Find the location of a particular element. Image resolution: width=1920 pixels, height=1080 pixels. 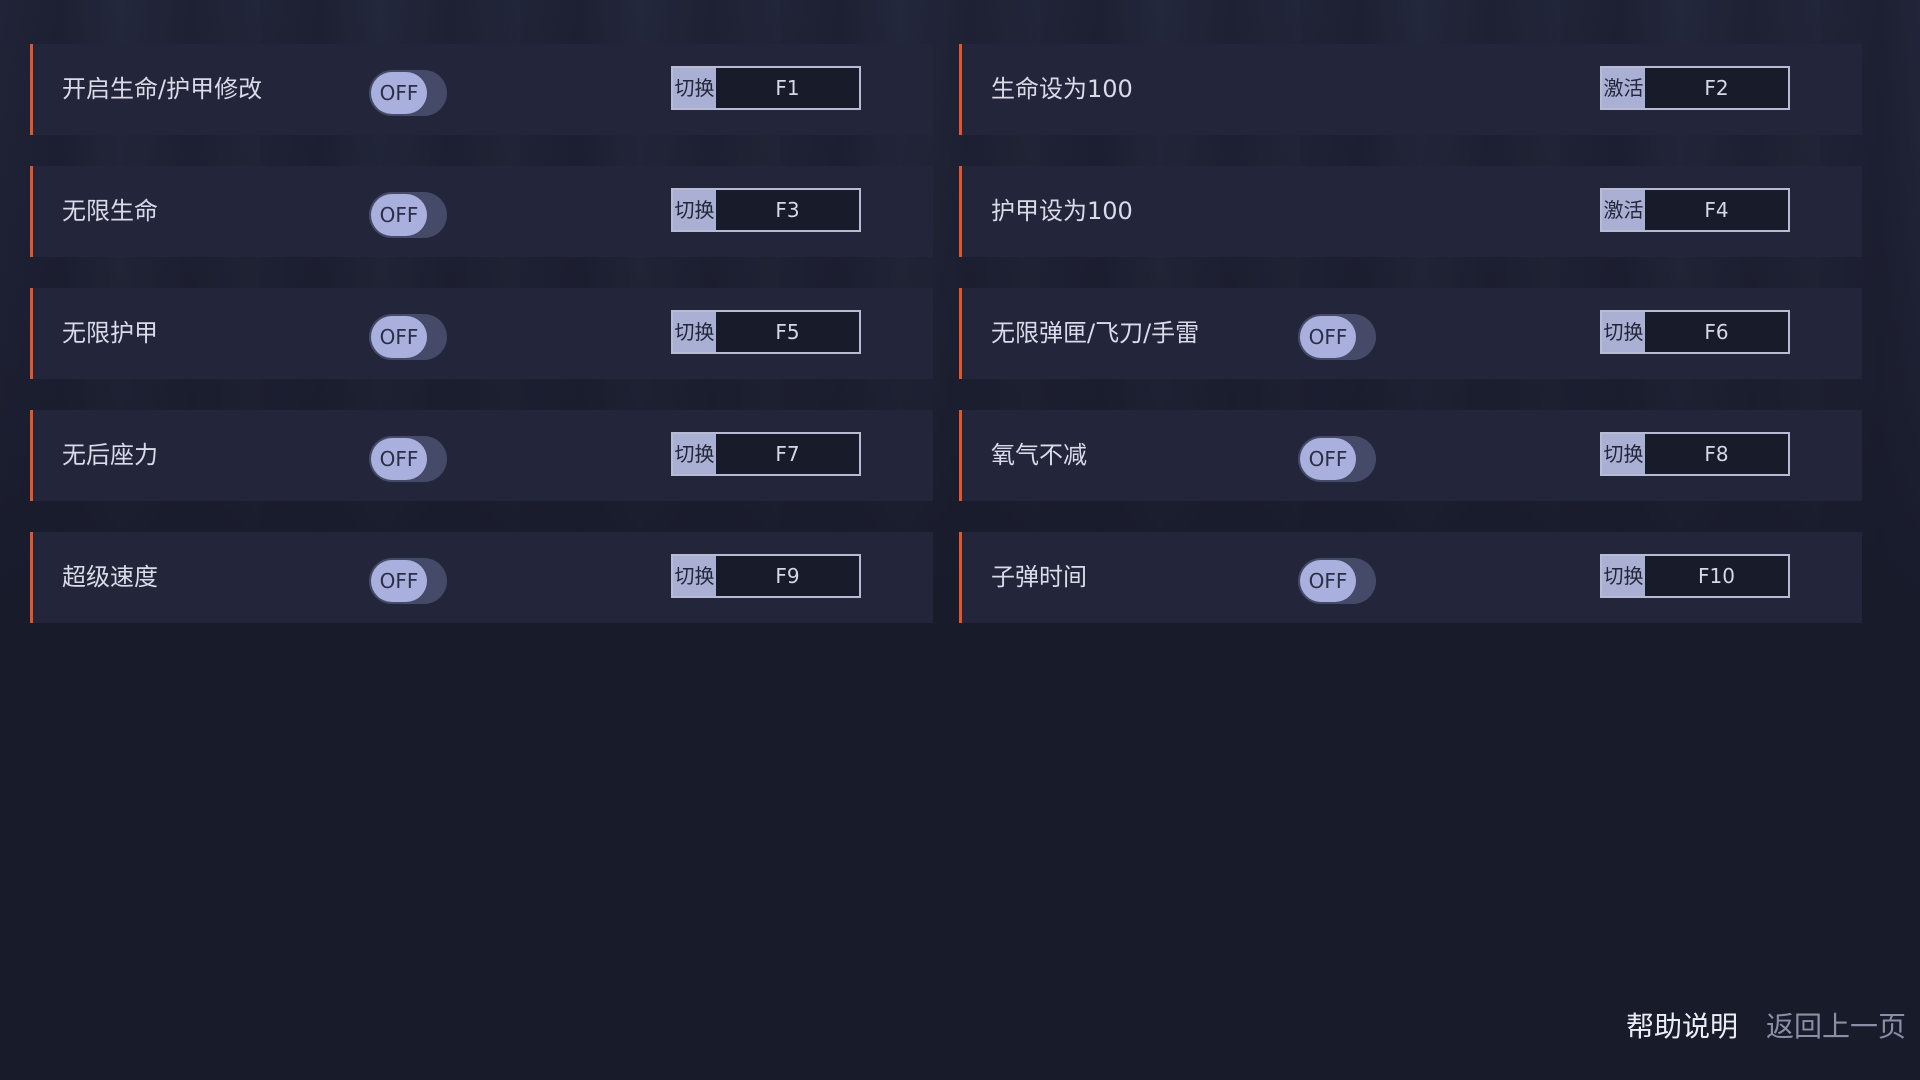

option-infinite-health: 无限生命 OFF 切换 F3 is located at coordinates (481, 211).